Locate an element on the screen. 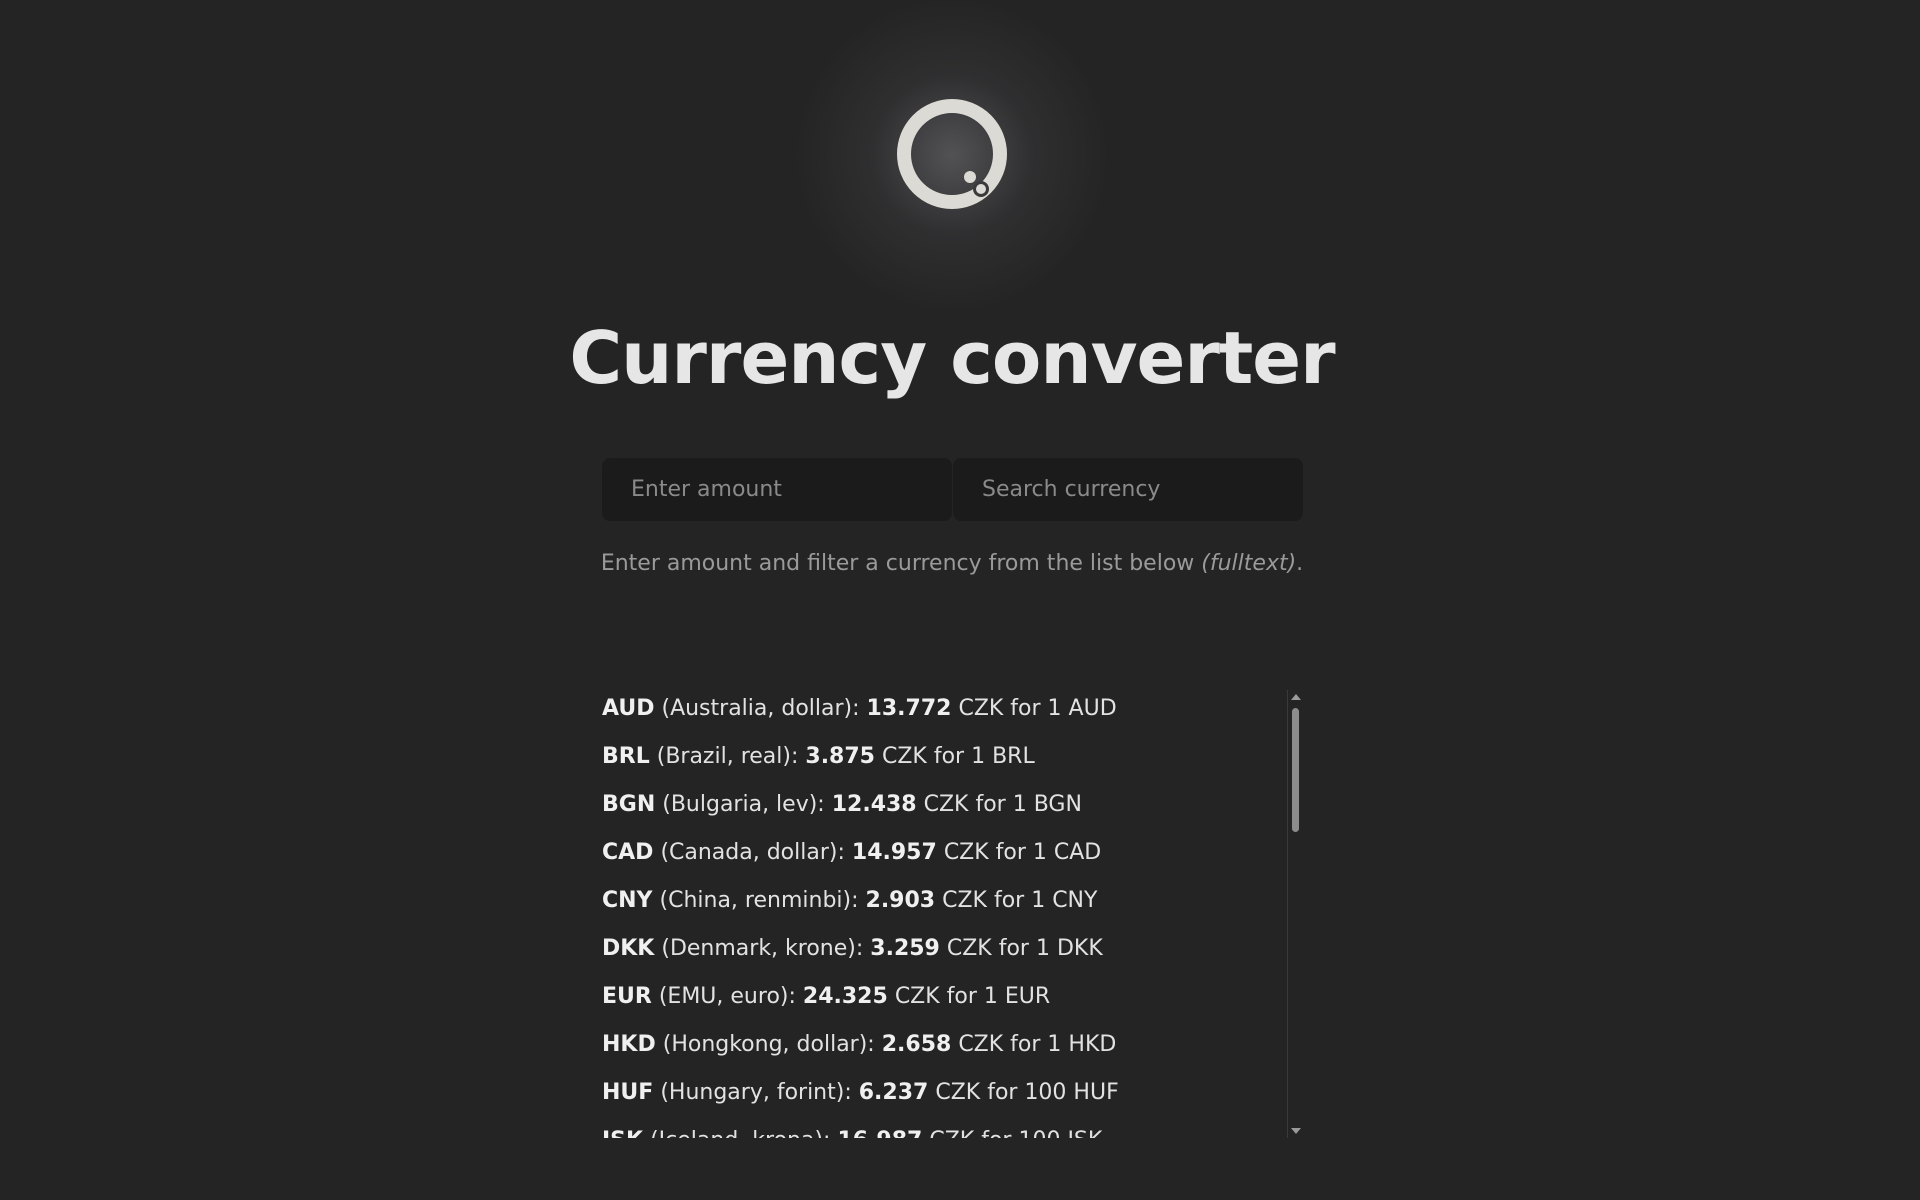 The width and height of the screenshot is (1920, 1200). currency-rate: 2.903 is located at coordinates (900, 900).